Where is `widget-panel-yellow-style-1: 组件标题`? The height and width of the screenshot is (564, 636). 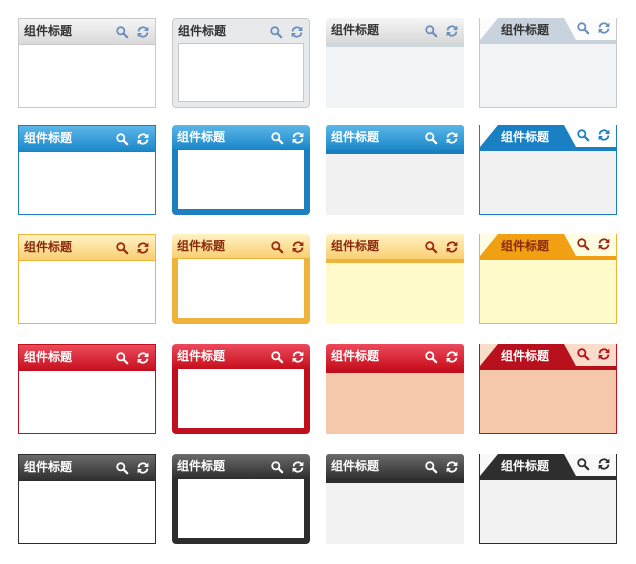
widget-panel-yellow-style-1: 组件标题 is located at coordinates (87, 279).